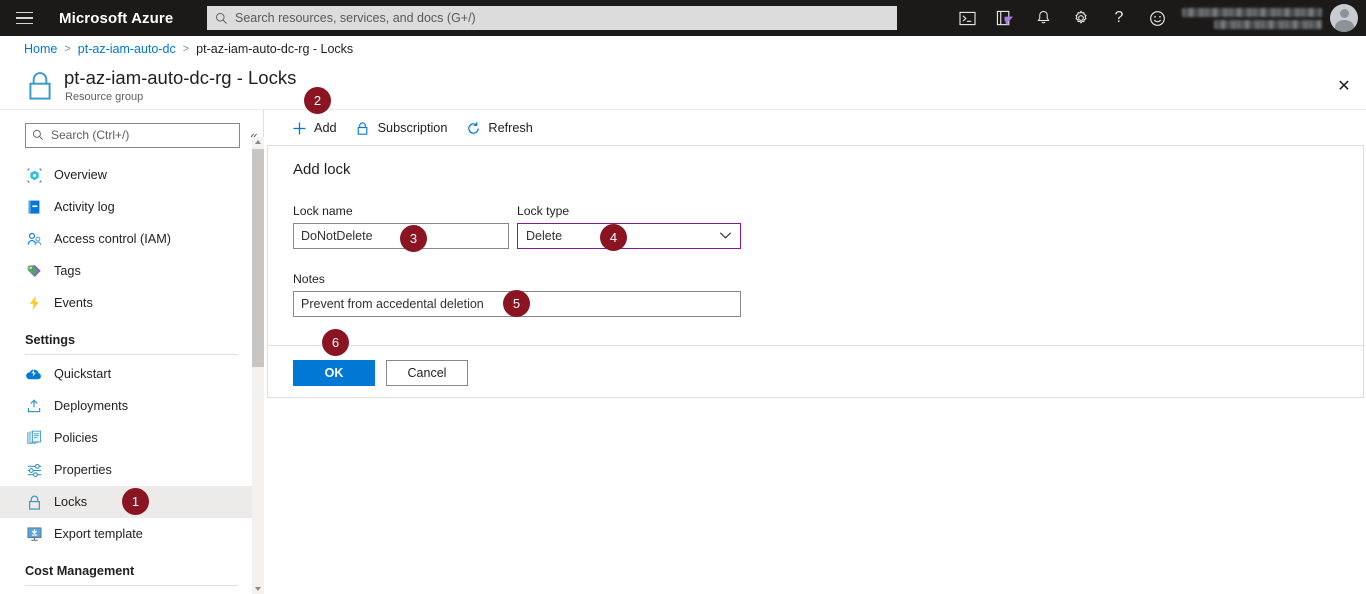 This screenshot has width=1366, height=594. What do you see at coordinates (126, 303) in the screenshot?
I see `sidebar-item-events: Events` at bounding box center [126, 303].